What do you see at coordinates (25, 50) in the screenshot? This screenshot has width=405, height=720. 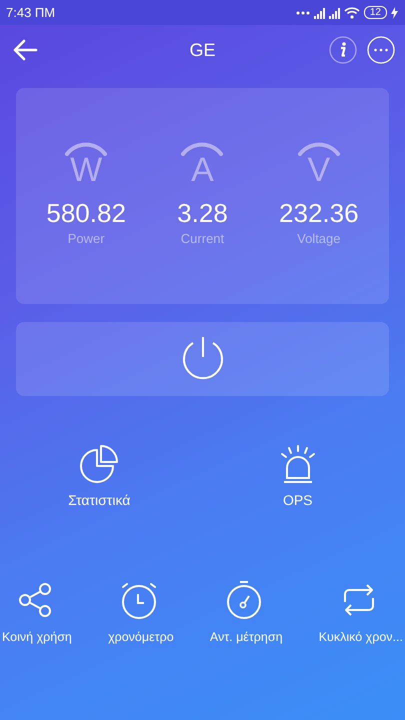 I see `back-arrow-icon` at bounding box center [25, 50].